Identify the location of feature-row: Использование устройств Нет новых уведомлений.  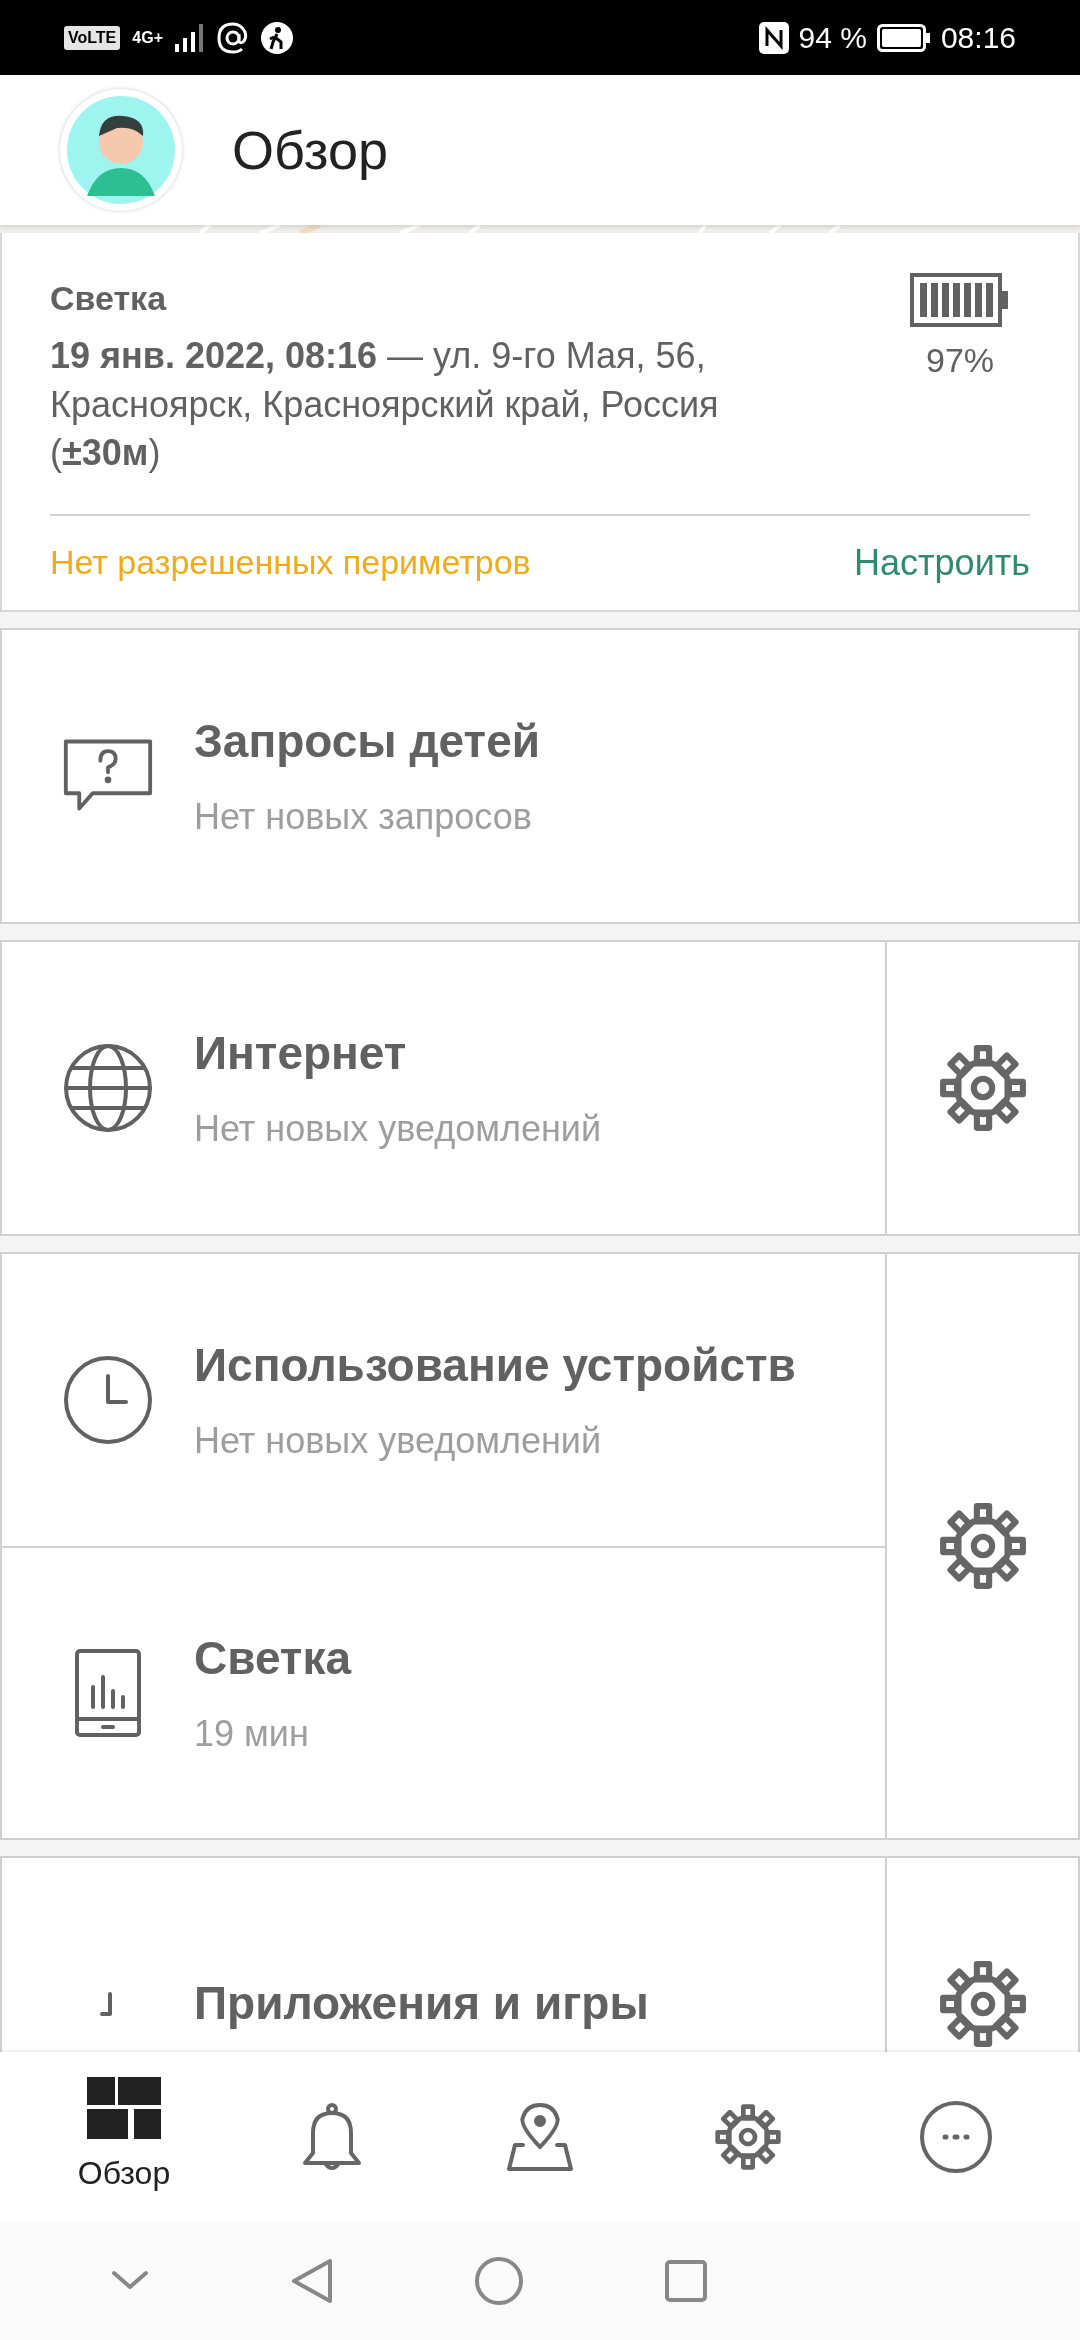
(443, 1399).